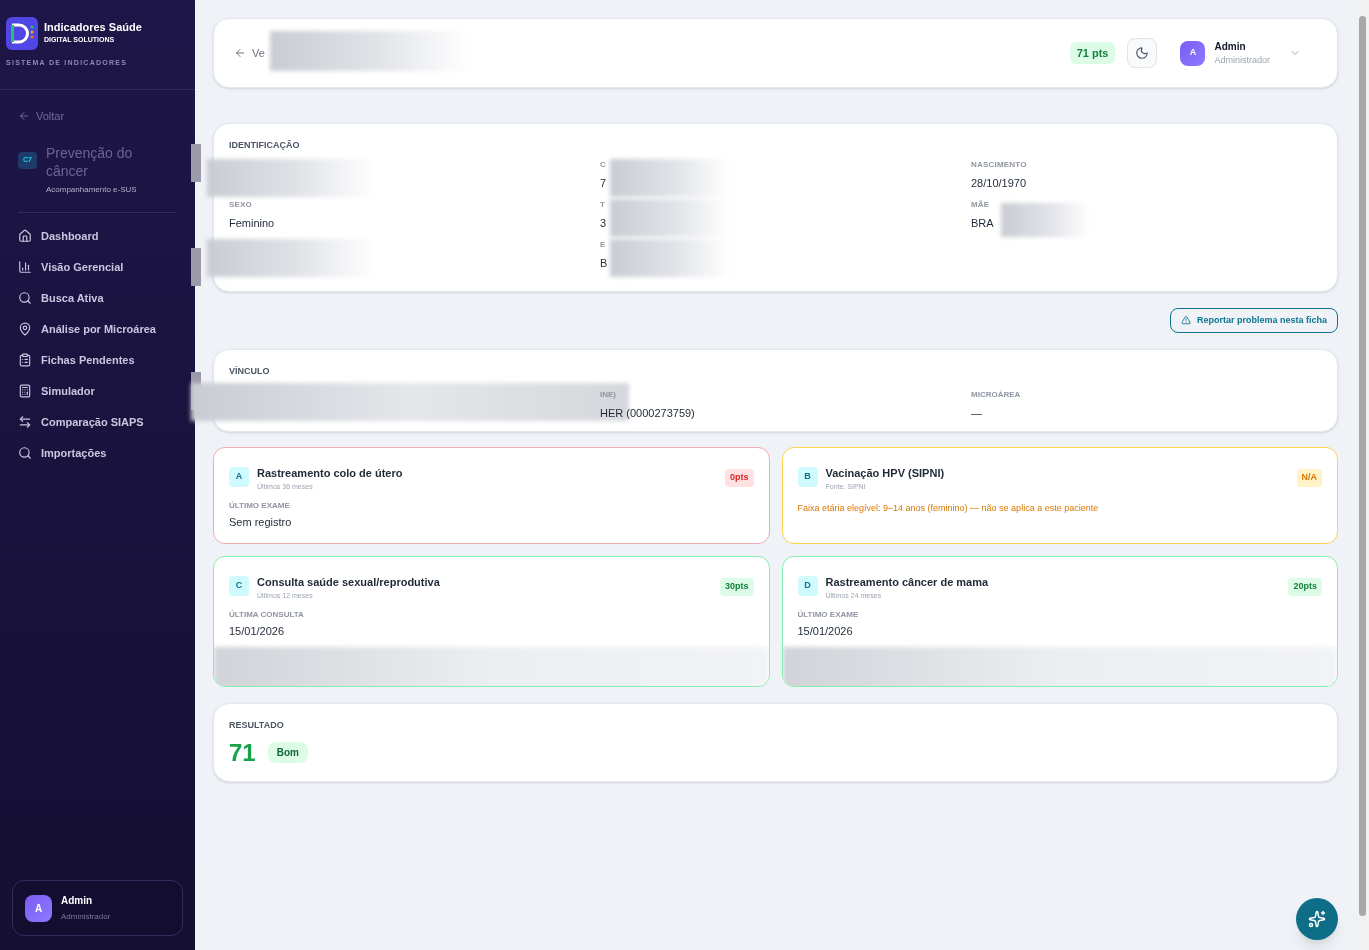 Image resolution: width=1369 pixels, height=950 pixels. I want to click on moon-icon, so click(1142, 53).